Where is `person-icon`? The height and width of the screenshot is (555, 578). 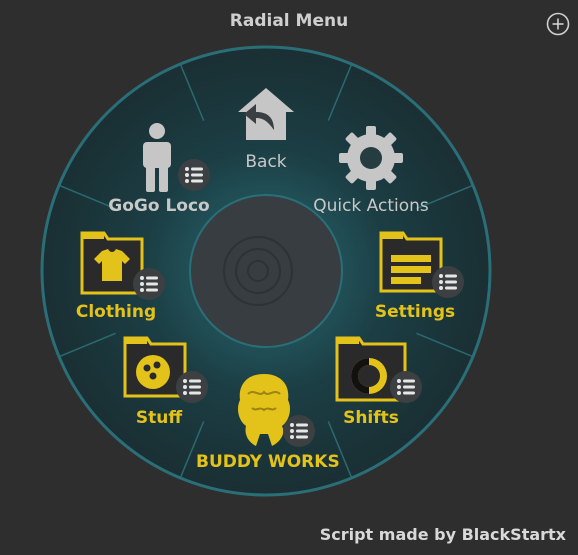 person-icon is located at coordinates (157, 157).